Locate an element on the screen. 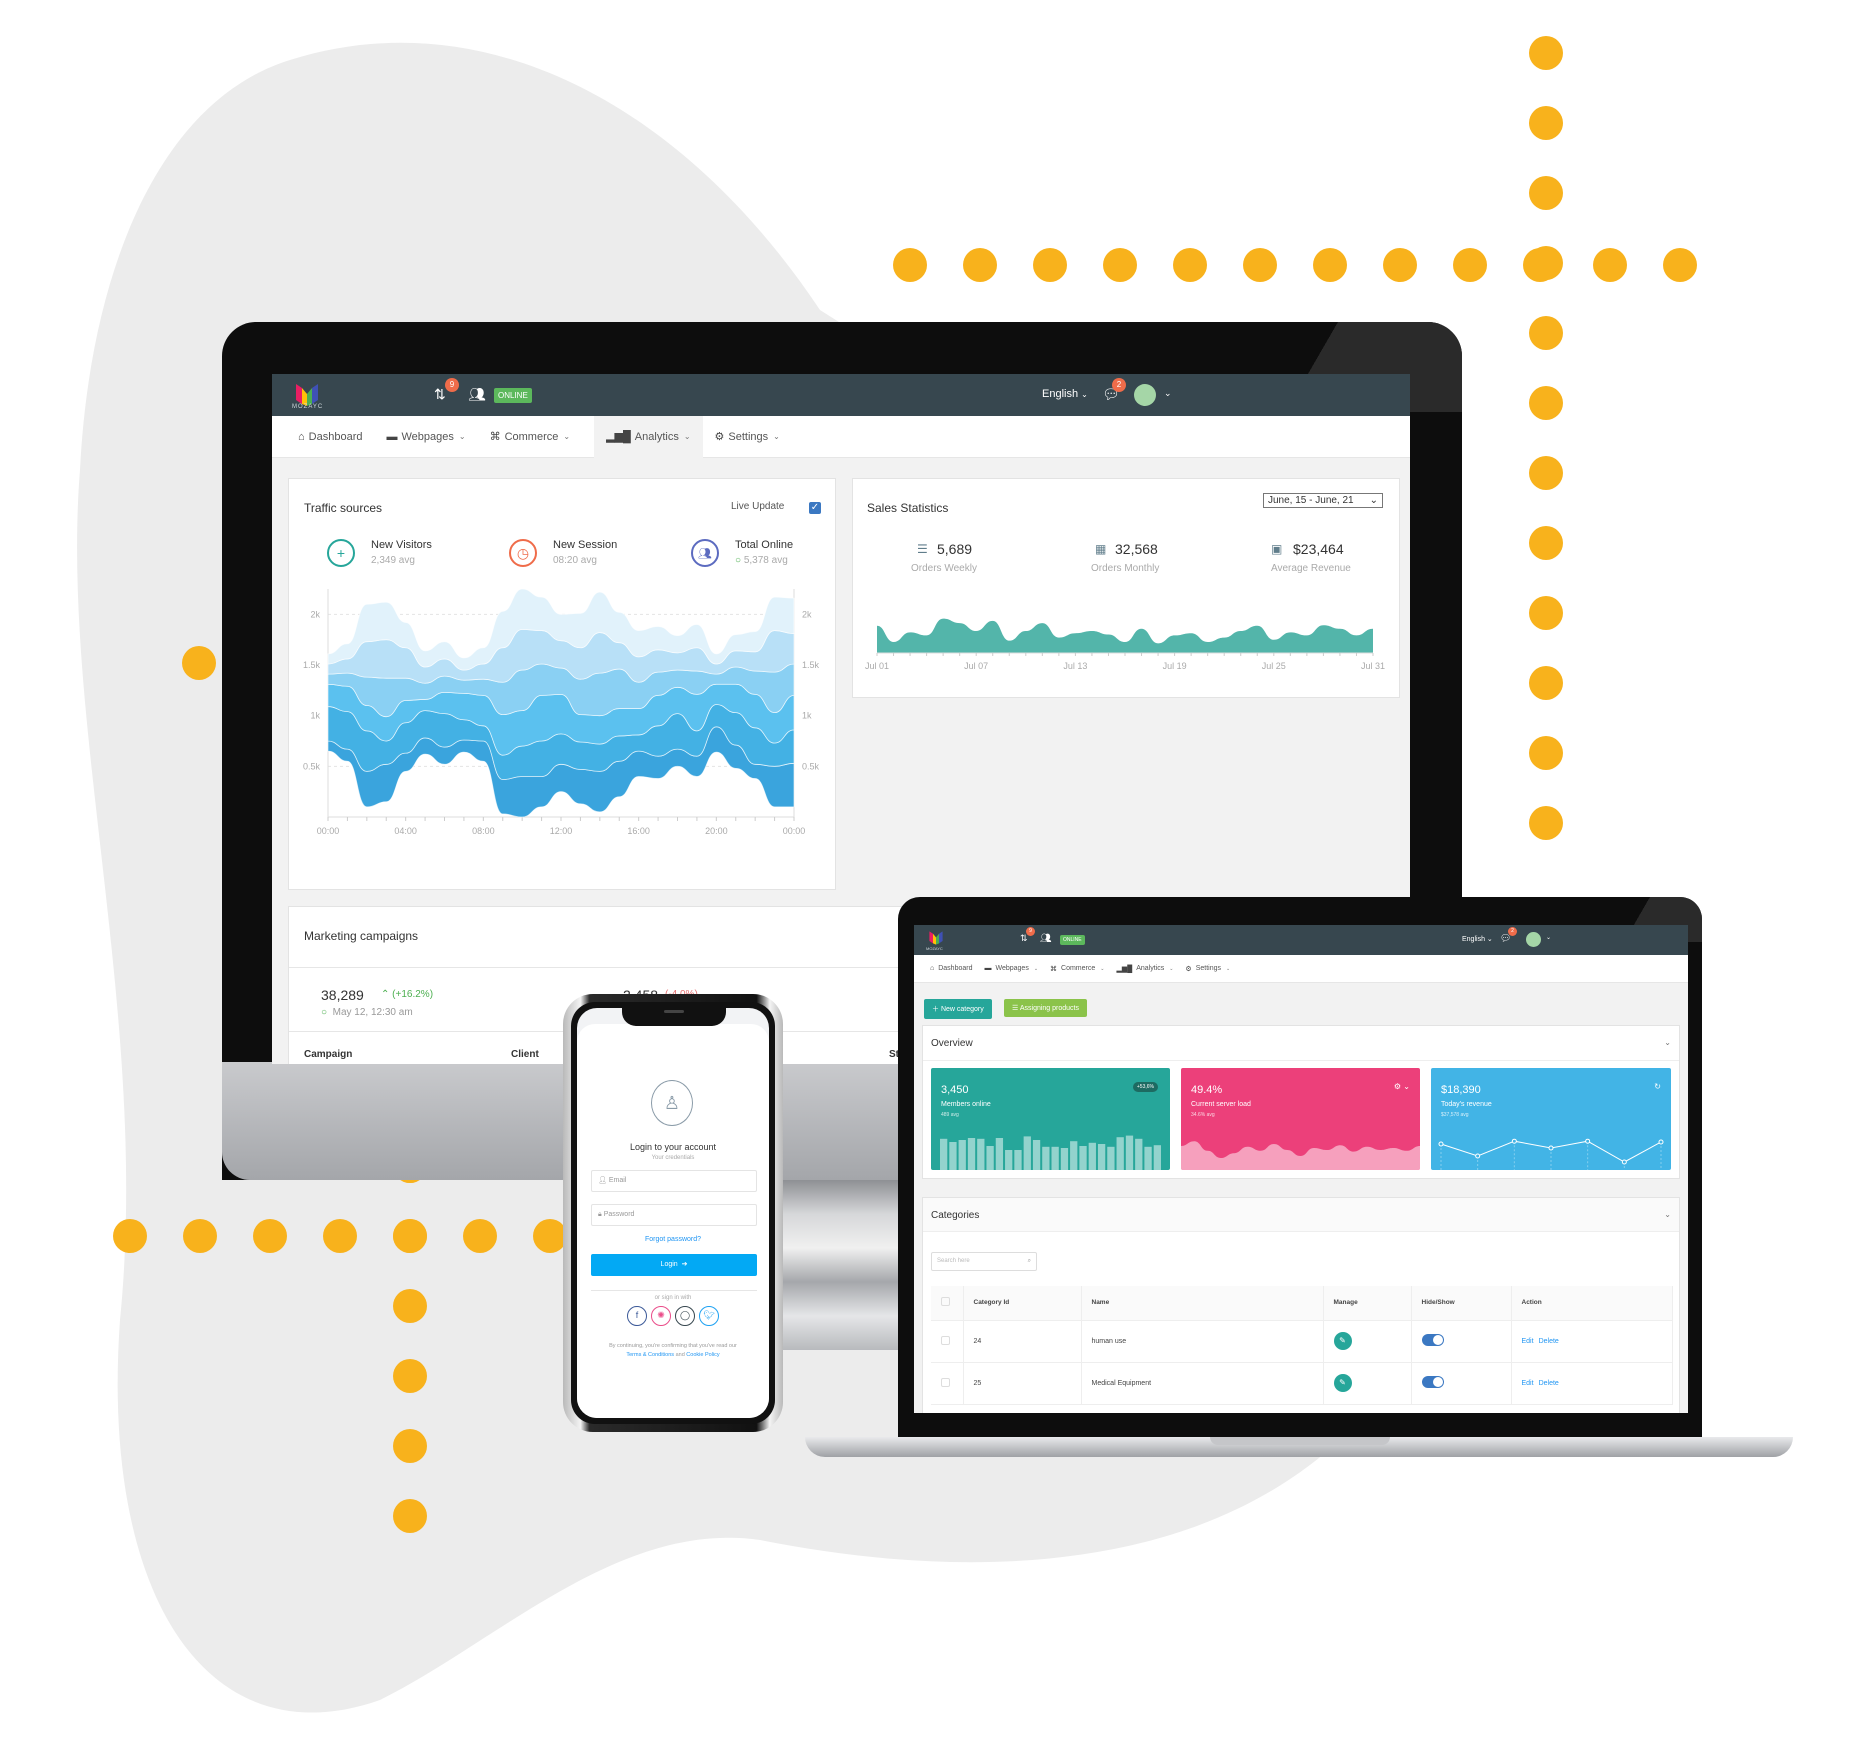 Image resolution: width=1850 pixels, height=1754 pixels. date-range-select: June, 15 - June, 21 ⌄ is located at coordinates (1323, 500).